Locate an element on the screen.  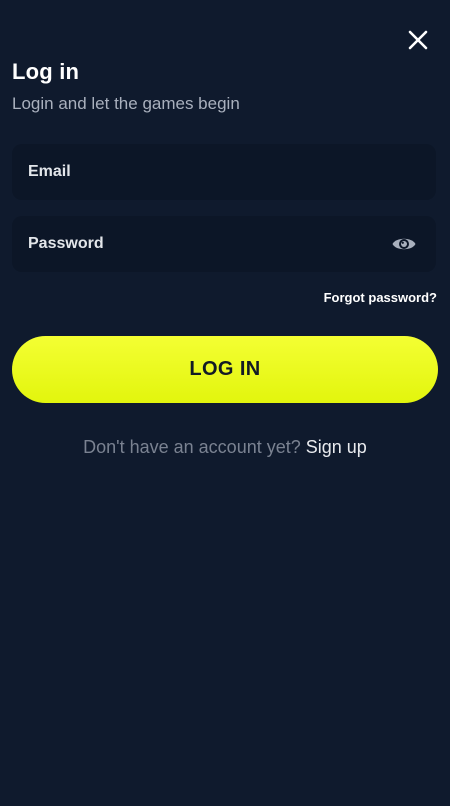
signup-prompt: Don't have an account yet? is located at coordinates (192, 447).